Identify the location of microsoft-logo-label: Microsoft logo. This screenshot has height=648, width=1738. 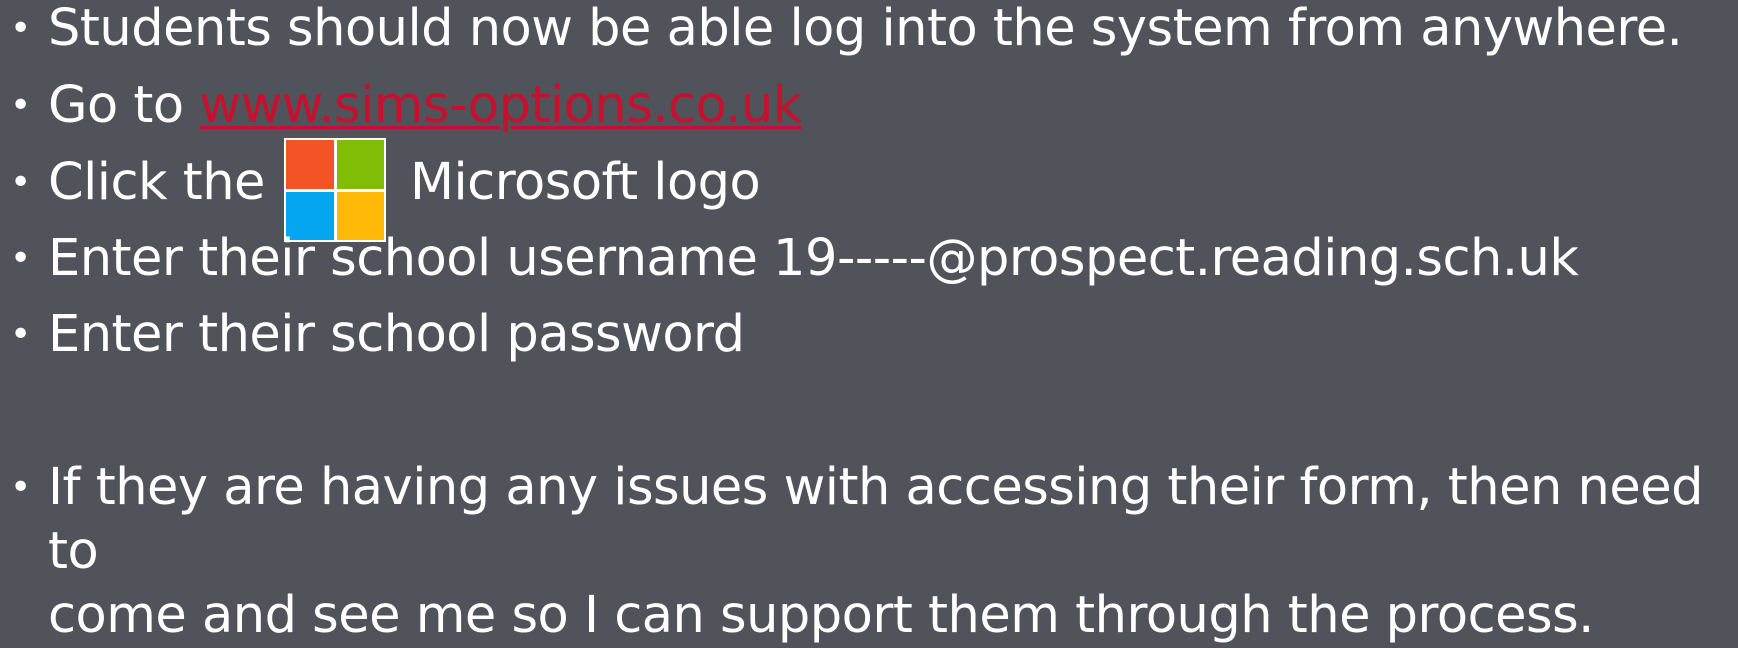
(585, 182).